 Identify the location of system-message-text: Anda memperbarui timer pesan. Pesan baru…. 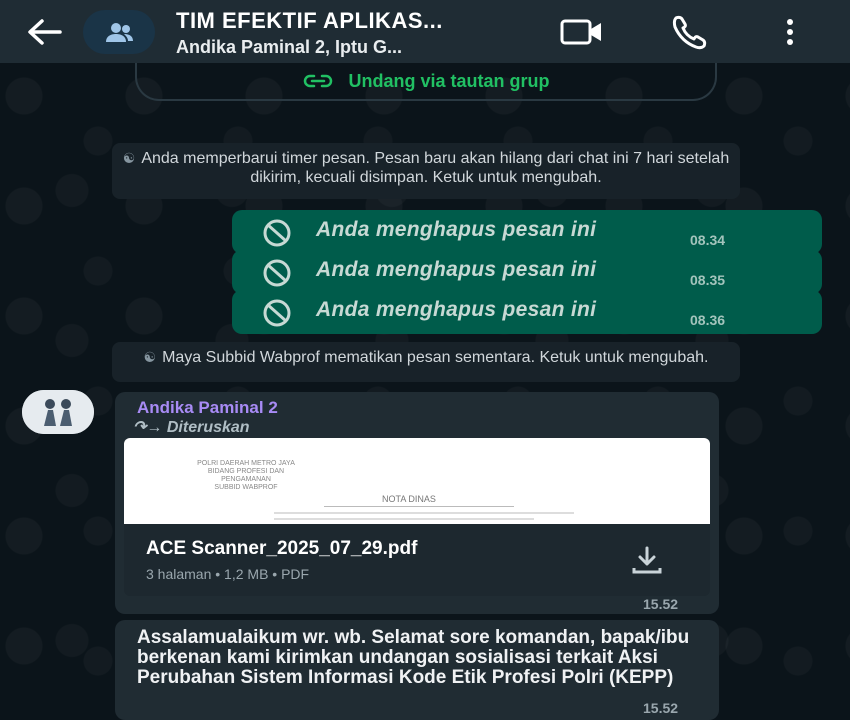
(435, 168).